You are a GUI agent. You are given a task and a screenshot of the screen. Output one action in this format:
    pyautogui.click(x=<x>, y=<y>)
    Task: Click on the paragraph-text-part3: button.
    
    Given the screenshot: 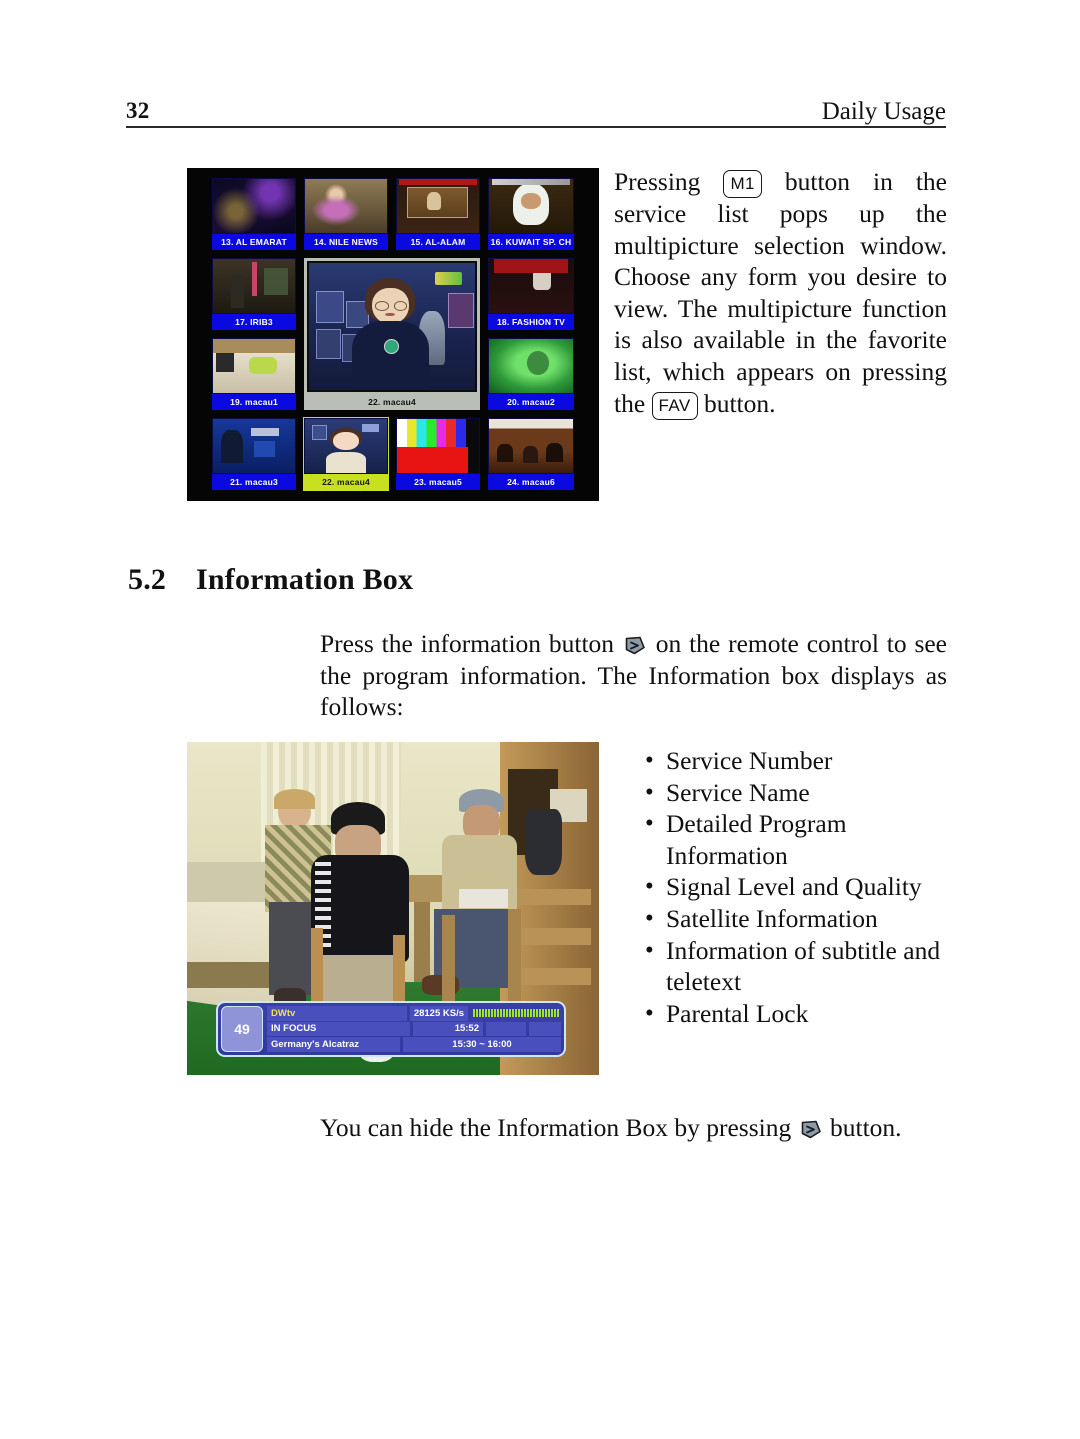 What is the action you would take?
    pyautogui.click(x=739, y=403)
    